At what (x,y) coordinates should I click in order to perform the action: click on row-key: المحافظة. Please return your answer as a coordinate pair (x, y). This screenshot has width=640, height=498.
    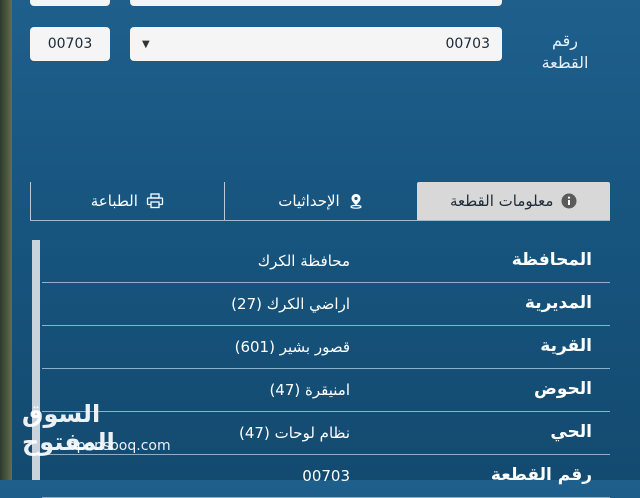
    Looking at the image, I should click on (551, 260).